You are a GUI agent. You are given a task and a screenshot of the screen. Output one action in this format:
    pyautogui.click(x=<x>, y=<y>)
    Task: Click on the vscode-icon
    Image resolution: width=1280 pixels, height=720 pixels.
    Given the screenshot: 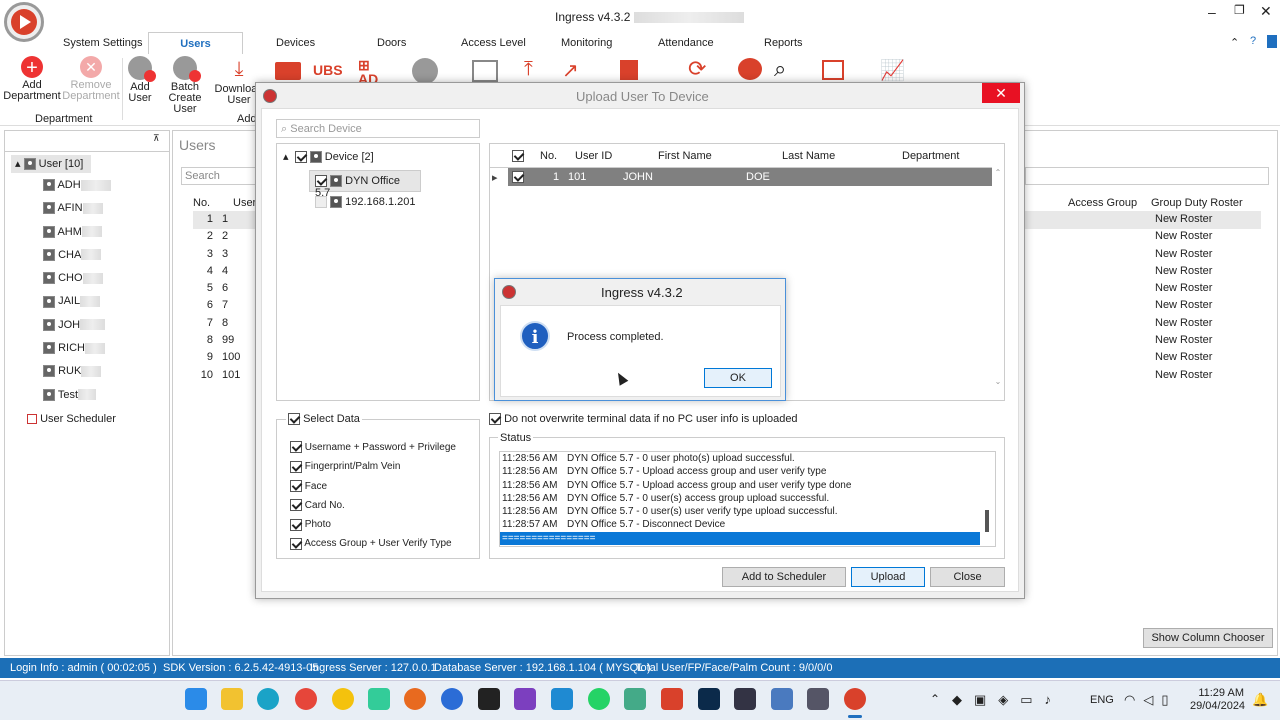 What is the action you would take?
    pyautogui.click(x=562, y=699)
    